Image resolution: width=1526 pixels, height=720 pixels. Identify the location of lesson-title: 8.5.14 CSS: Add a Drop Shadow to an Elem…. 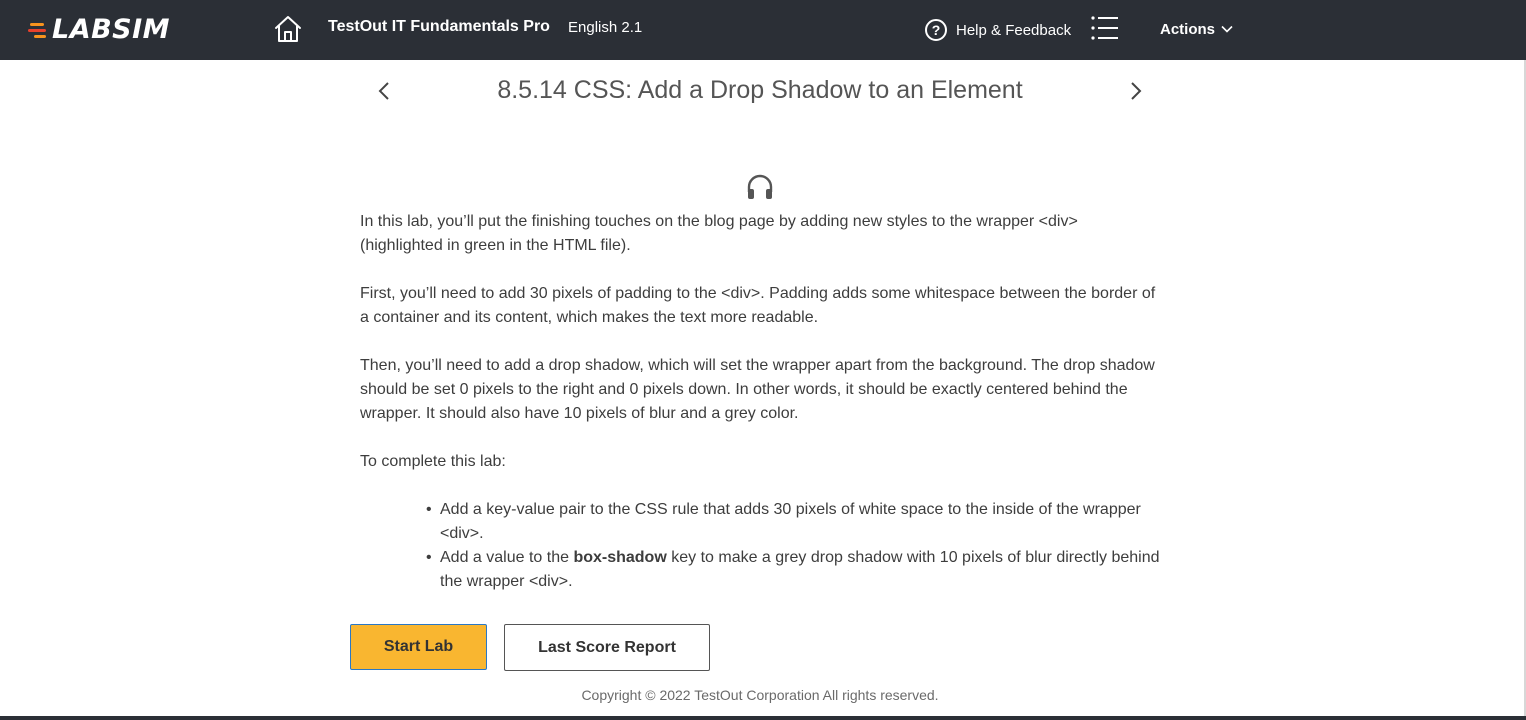
(760, 90).